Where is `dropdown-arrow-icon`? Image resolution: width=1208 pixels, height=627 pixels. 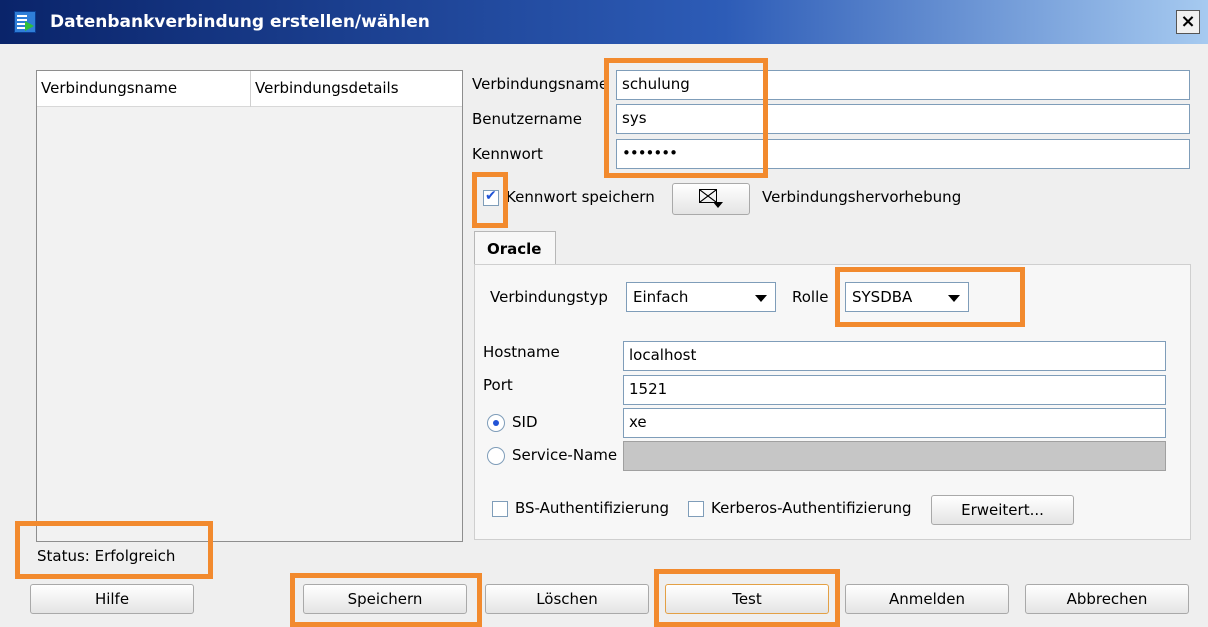
dropdown-arrow-icon is located at coordinates (718, 205).